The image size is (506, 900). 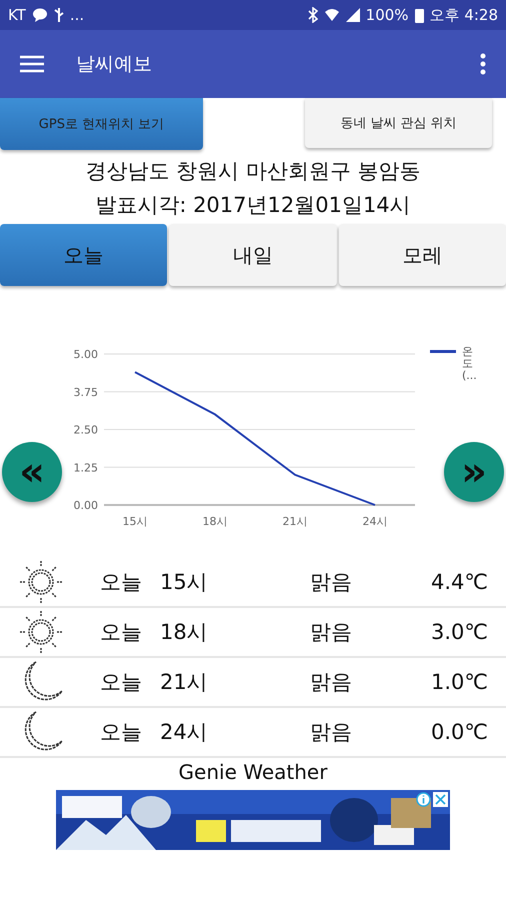 What do you see at coordinates (32, 64) in the screenshot?
I see `menu-icon` at bounding box center [32, 64].